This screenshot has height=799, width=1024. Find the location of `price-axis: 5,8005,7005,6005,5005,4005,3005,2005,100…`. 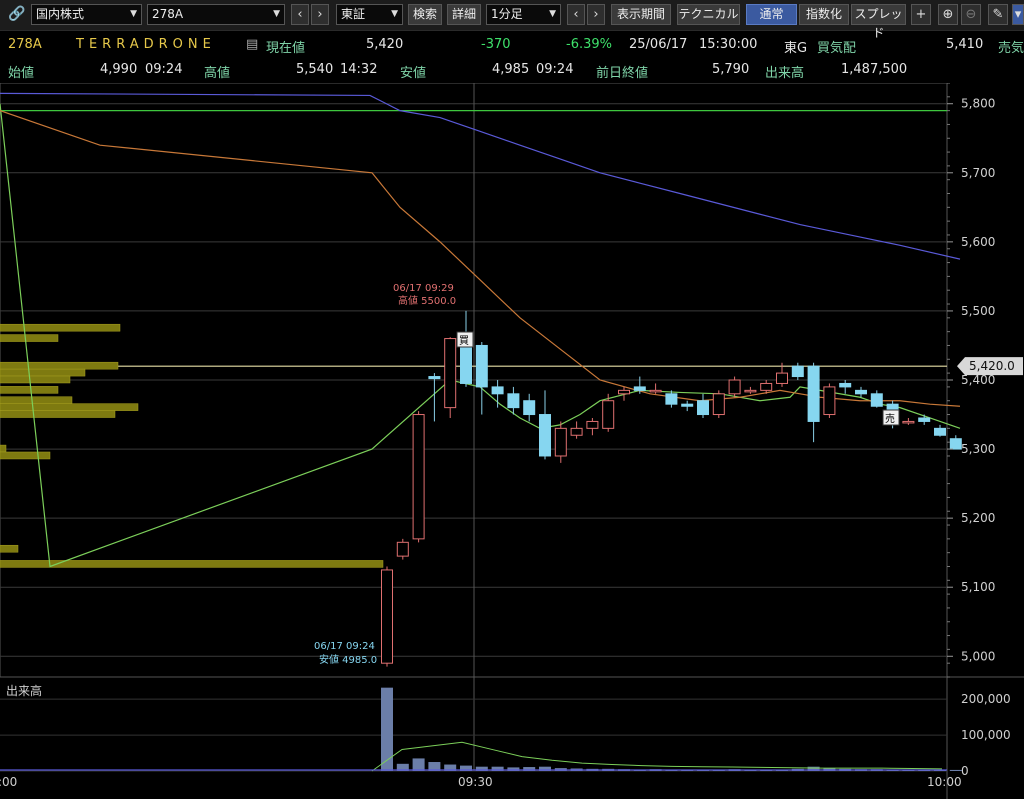

price-axis: 5,8005,7005,6005,5005,4005,3005,2005,100… is located at coordinates (985, 380).